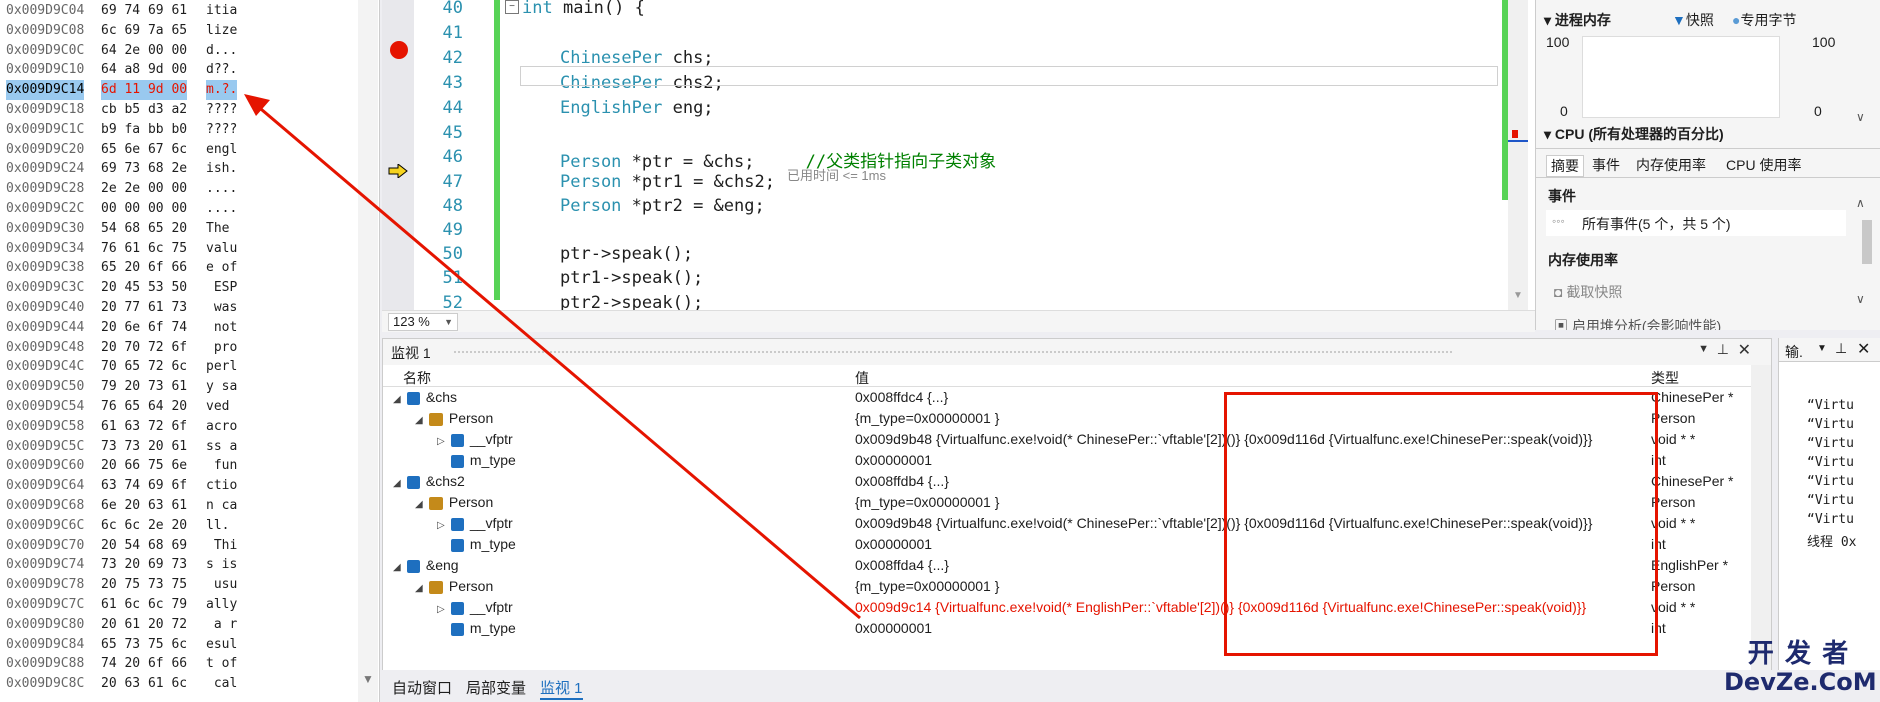  I want to click on tab-locals: 局部变量, so click(496, 687).